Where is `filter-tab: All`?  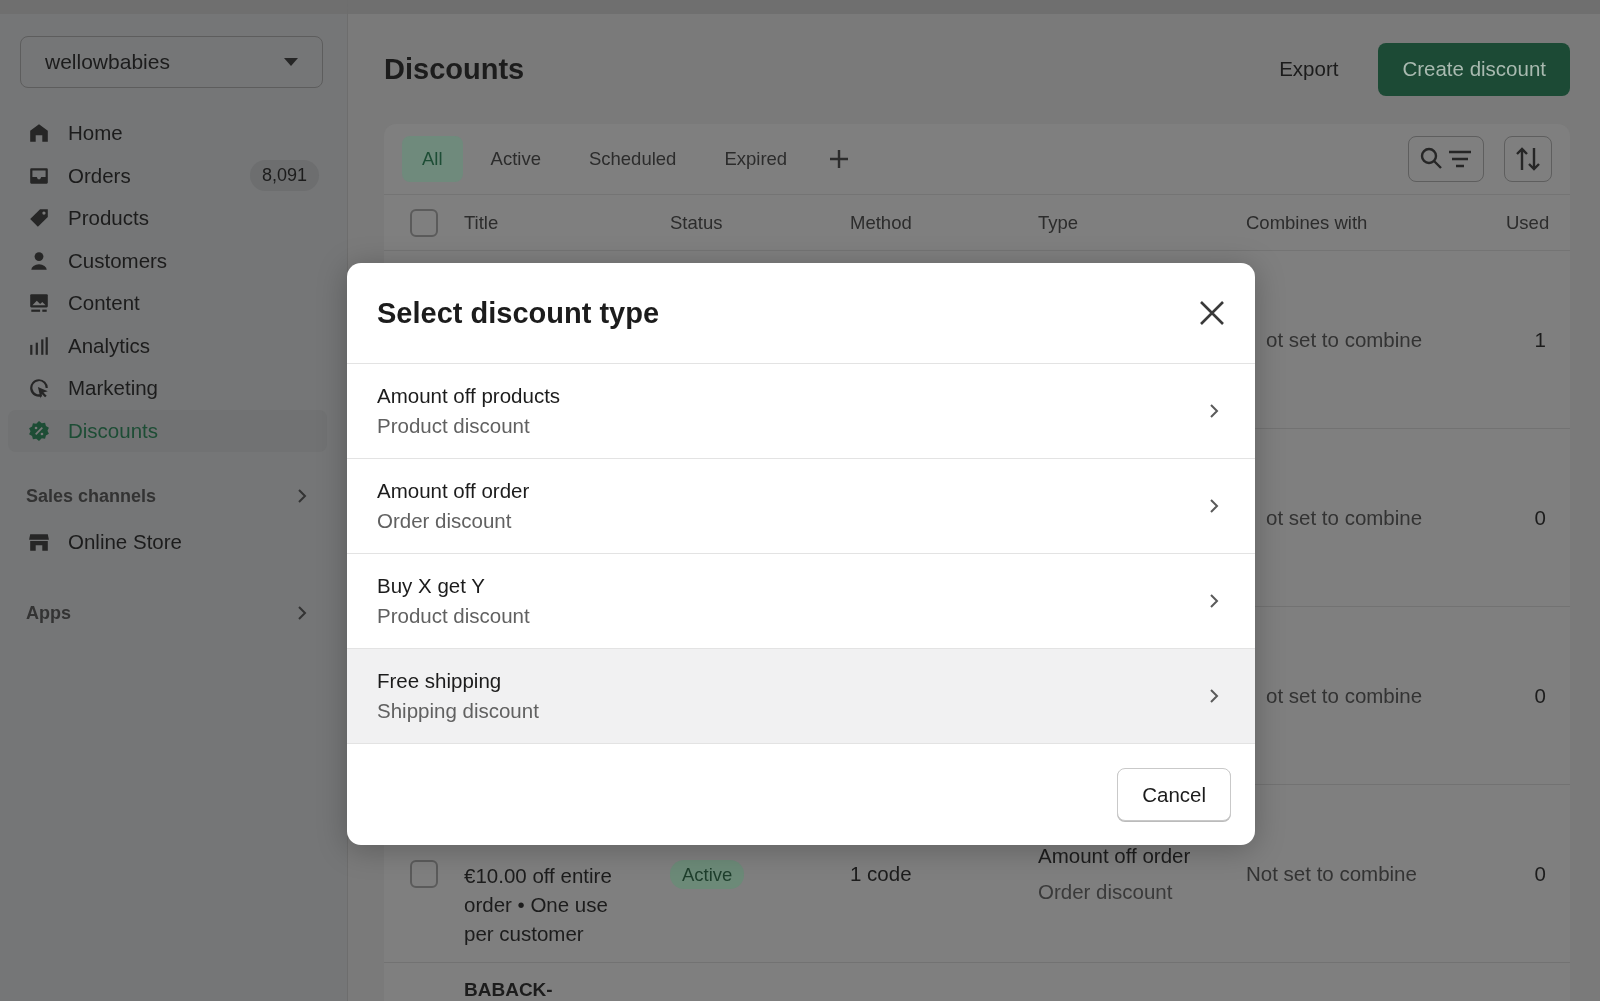 filter-tab: All is located at coordinates (432, 159).